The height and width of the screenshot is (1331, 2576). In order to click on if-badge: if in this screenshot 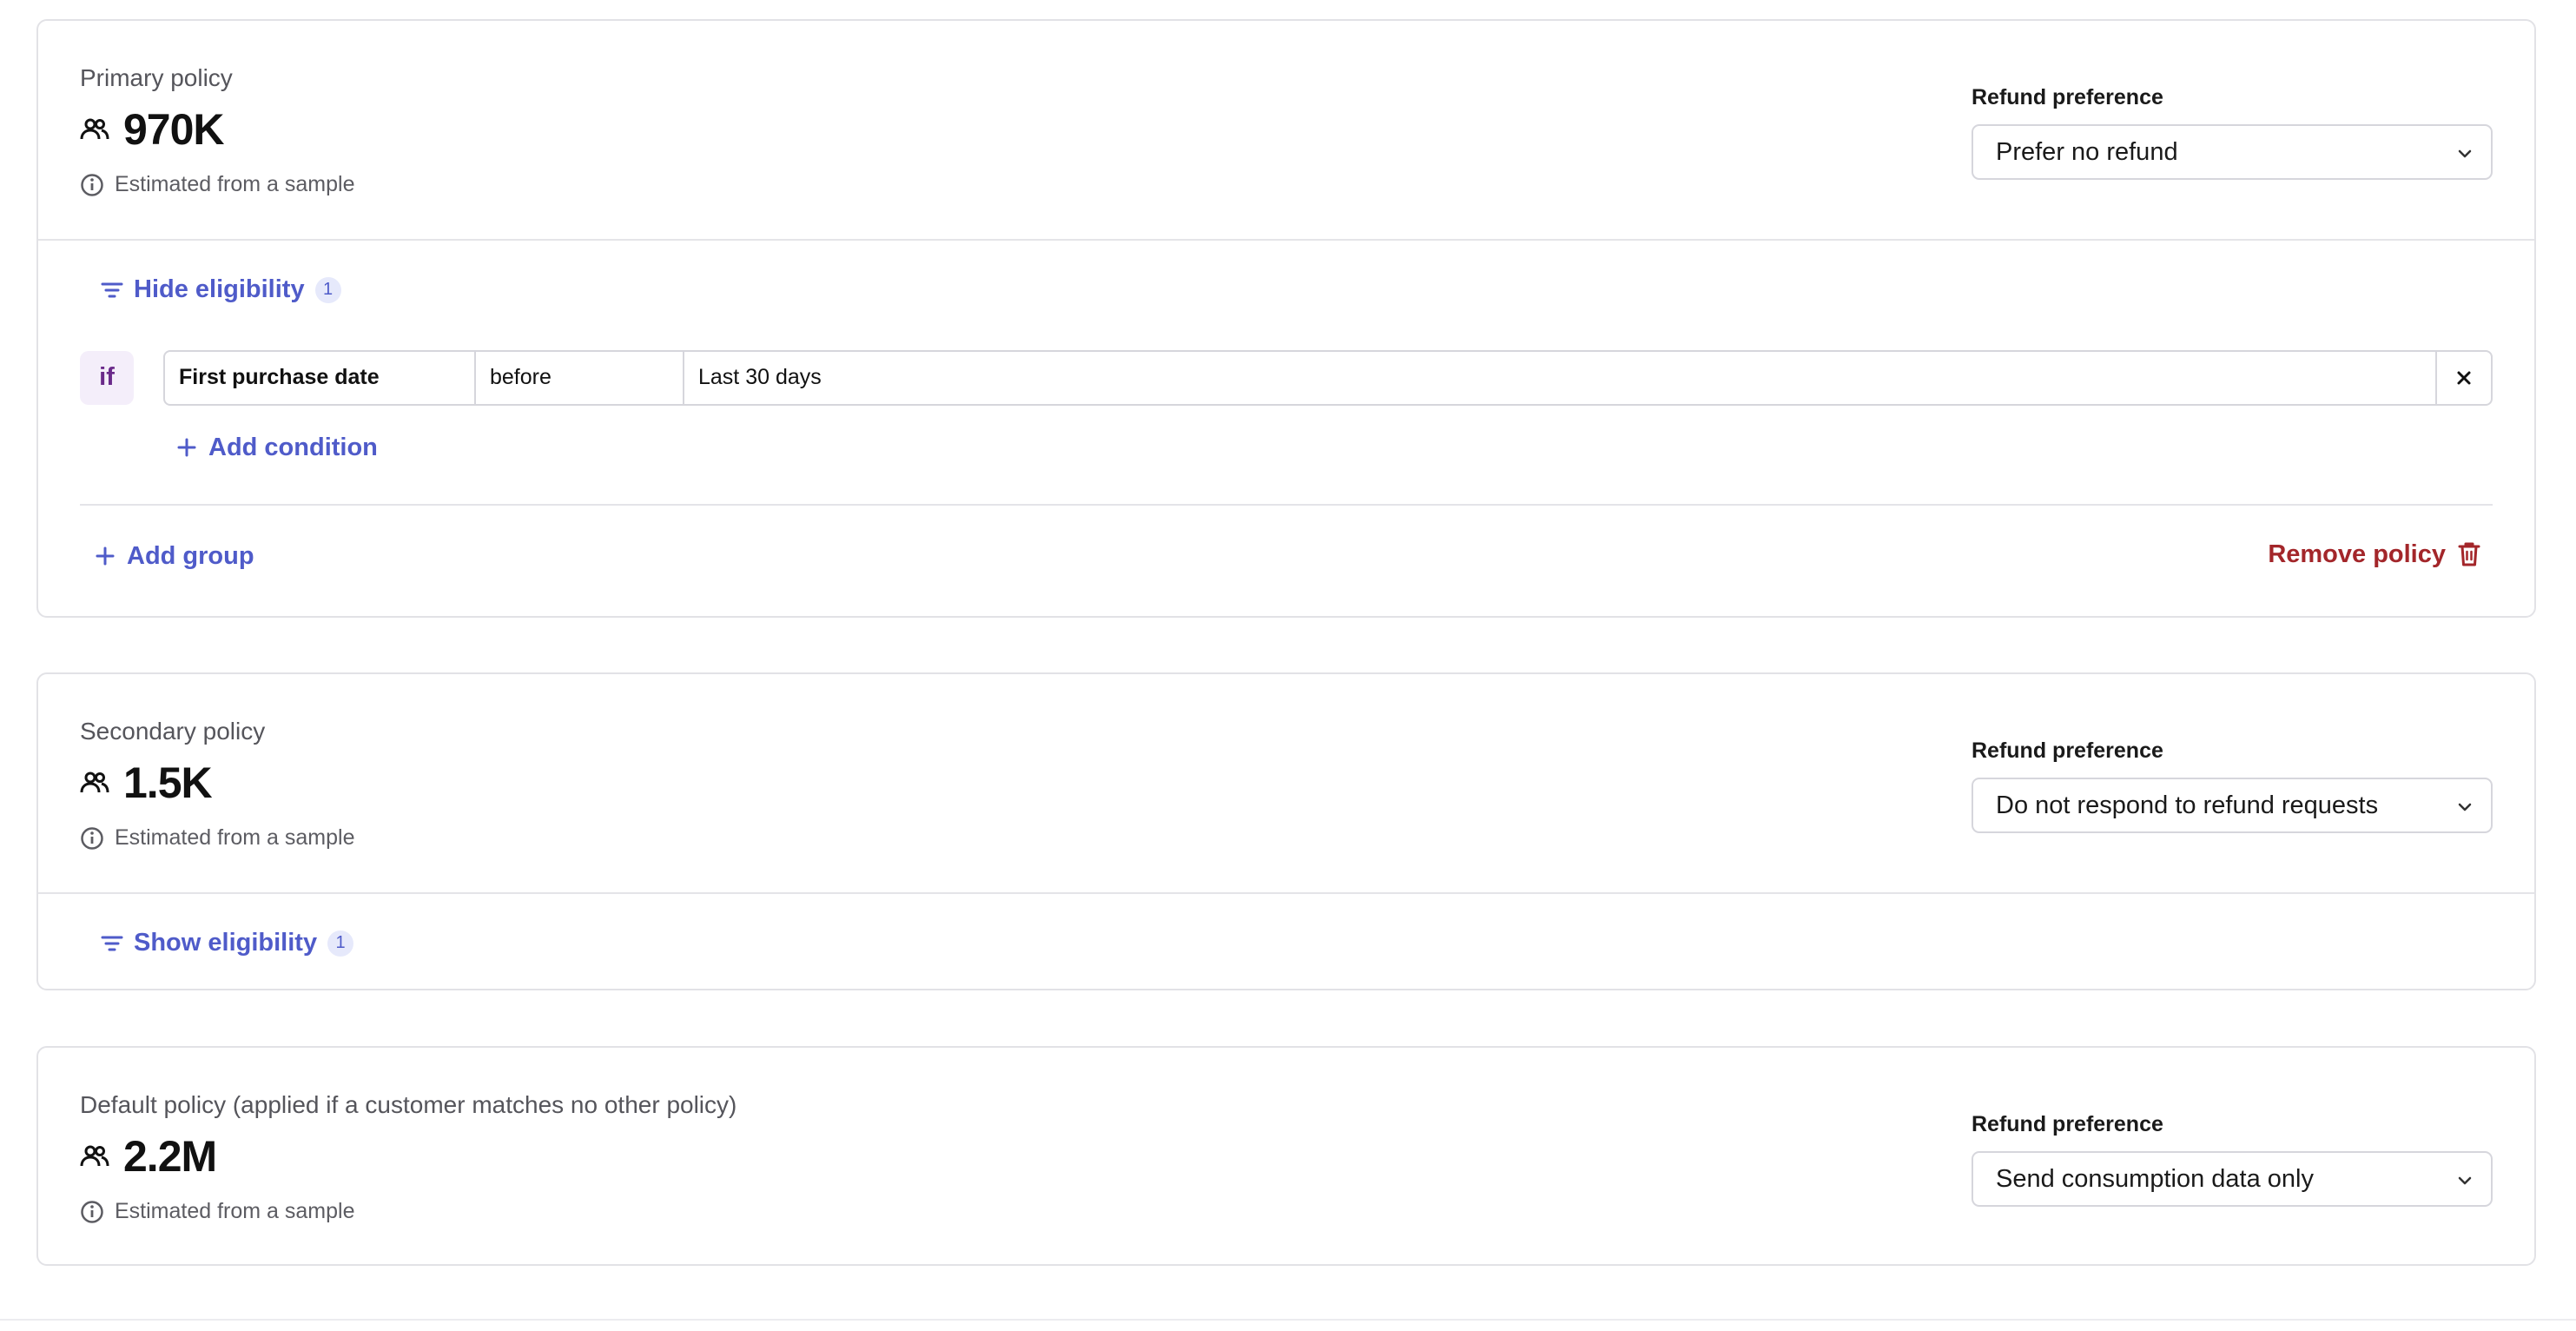, I will do `click(107, 377)`.